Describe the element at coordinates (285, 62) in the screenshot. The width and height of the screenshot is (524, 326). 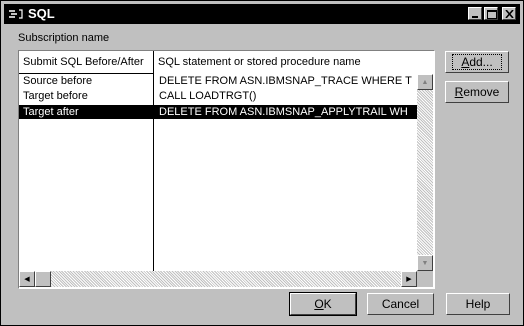
I see `column-header-sql-statement: SQL statement or stored procedure name` at that location.